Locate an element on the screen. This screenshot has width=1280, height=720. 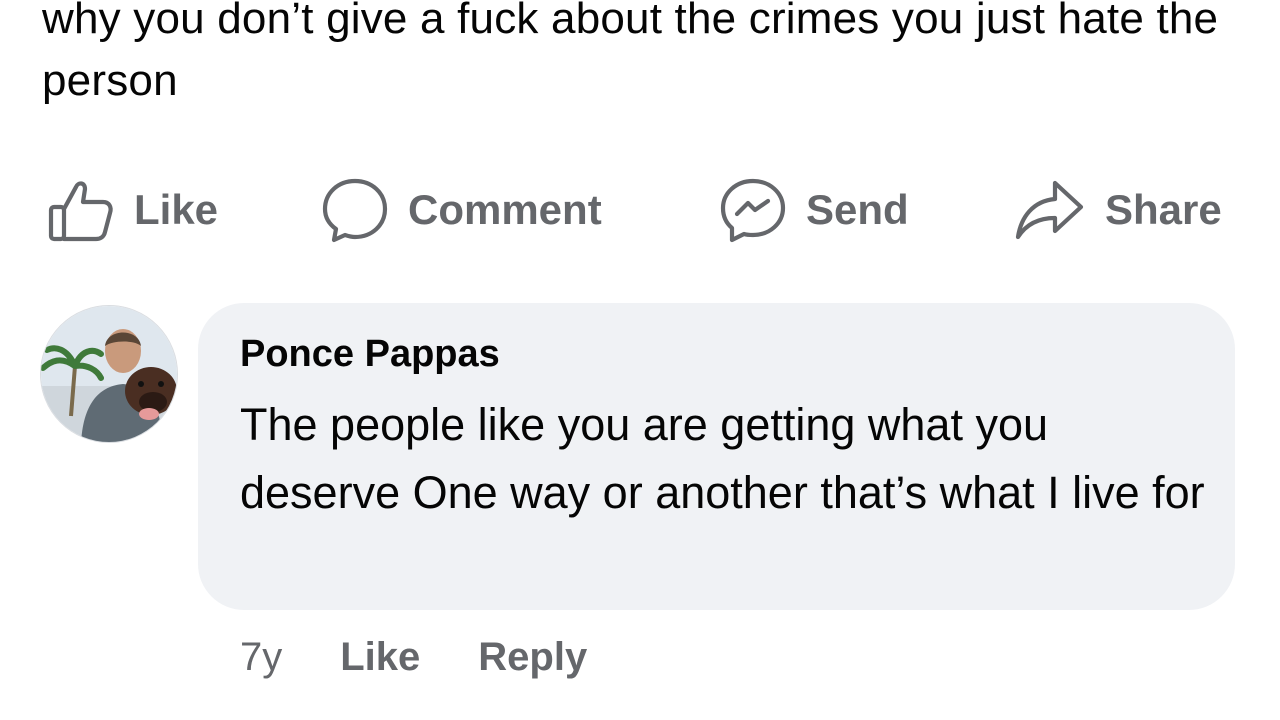
comment-meta: 7y Like Reply is located at coordinates (442, 657).